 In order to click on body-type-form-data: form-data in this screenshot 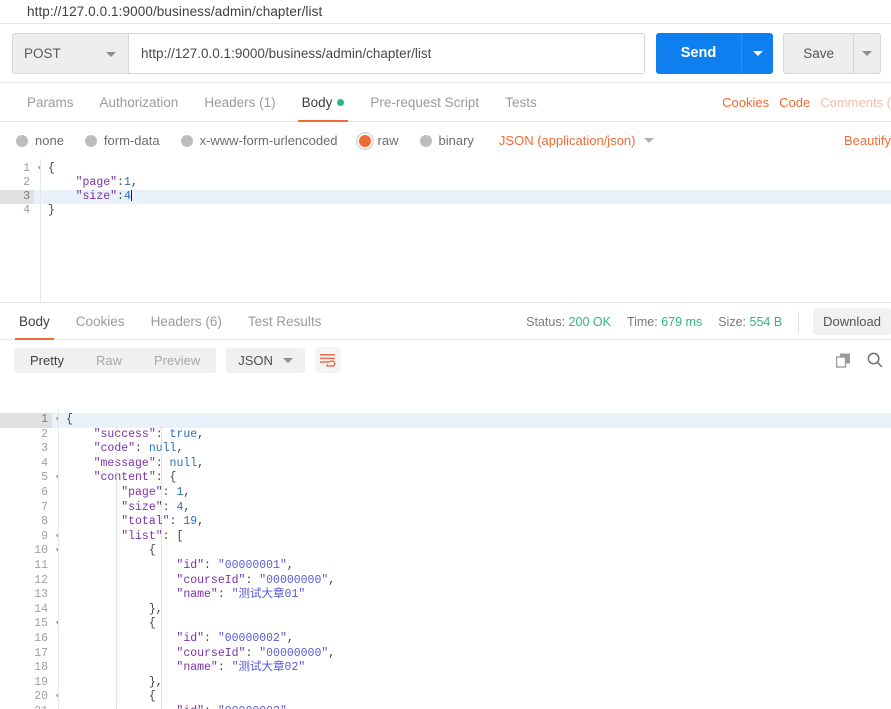, I will do `click(122, 140)`.